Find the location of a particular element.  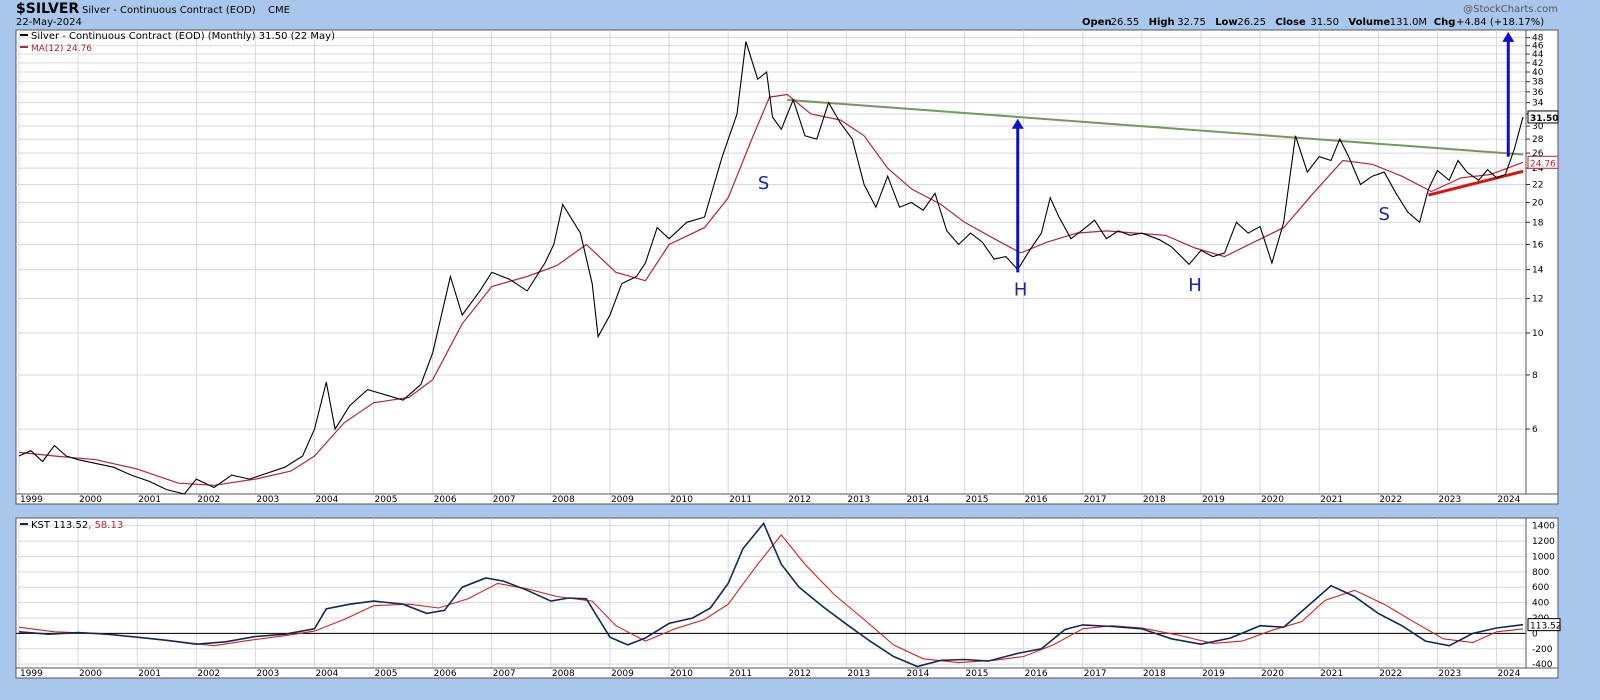

kst-x-tick-label: 2011 is located at coordinates (740, 674).